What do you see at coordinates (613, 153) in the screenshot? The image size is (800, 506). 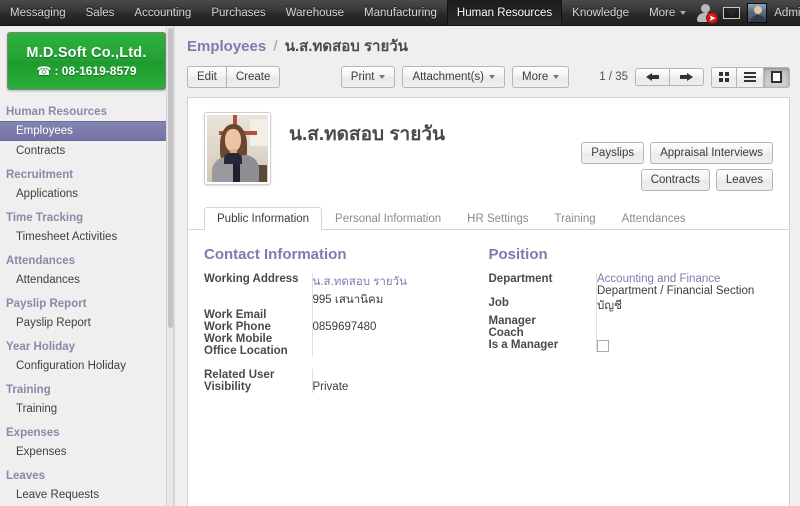 I see `smart-button-payslips: Payslips` at bounding box center [613, 153].